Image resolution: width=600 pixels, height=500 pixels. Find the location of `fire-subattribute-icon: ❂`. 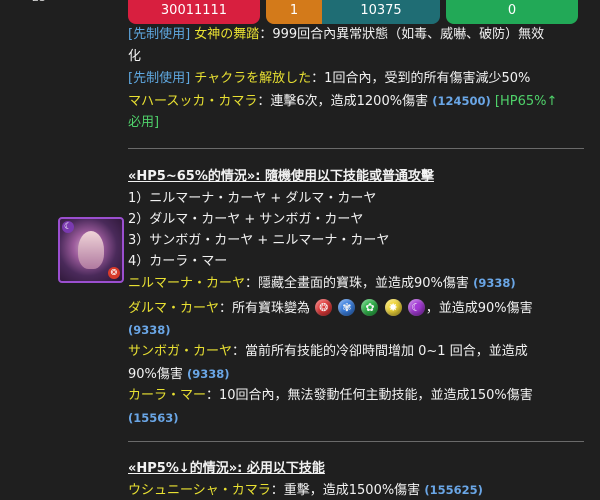

fire-subattribute-icon: ❂ is located at coordinates (114, 273).